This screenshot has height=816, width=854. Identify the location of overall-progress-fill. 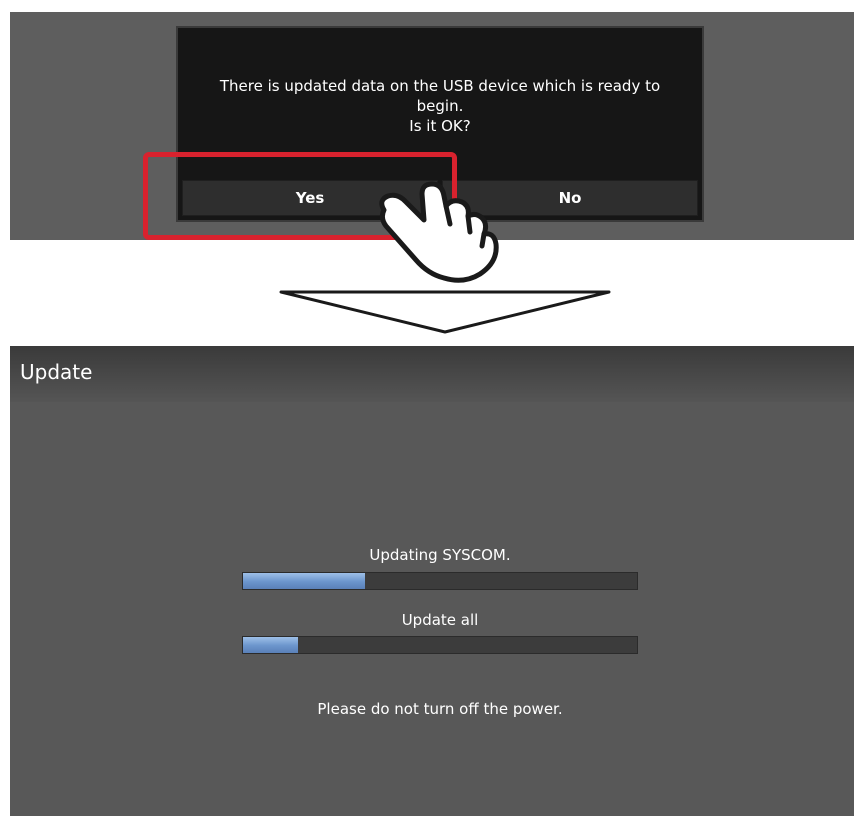
(271, 645).